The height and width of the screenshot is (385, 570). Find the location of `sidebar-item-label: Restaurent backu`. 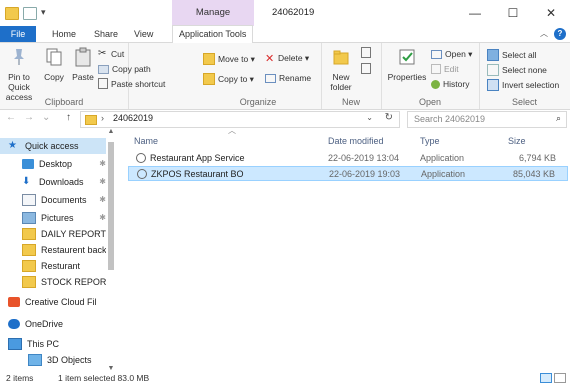

sidebar-item-label: Restaurent backu is located at coordinates (73, 250).